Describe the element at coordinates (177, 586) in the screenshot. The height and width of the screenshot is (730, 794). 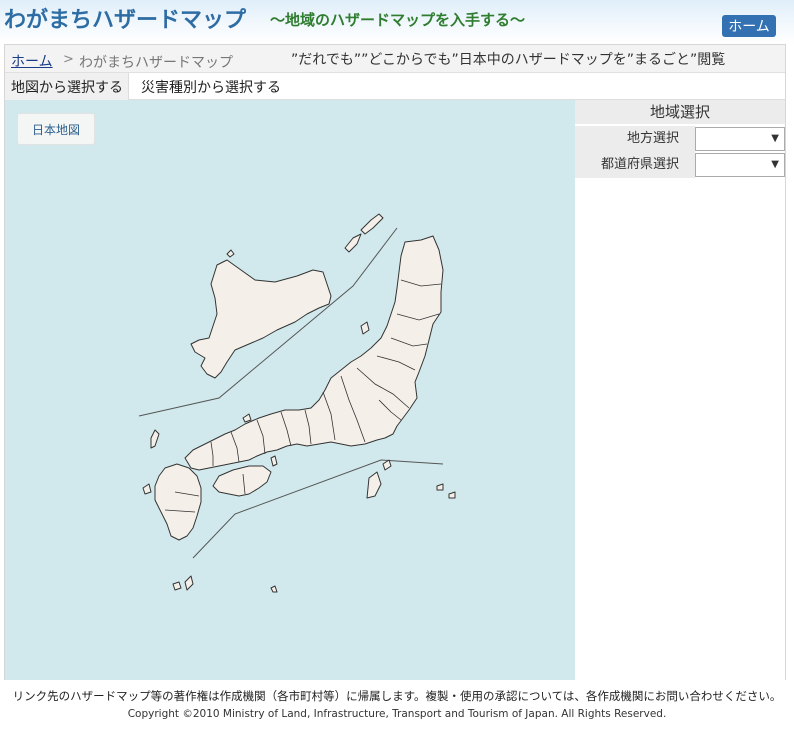
I see `yakushima-island` at that location.